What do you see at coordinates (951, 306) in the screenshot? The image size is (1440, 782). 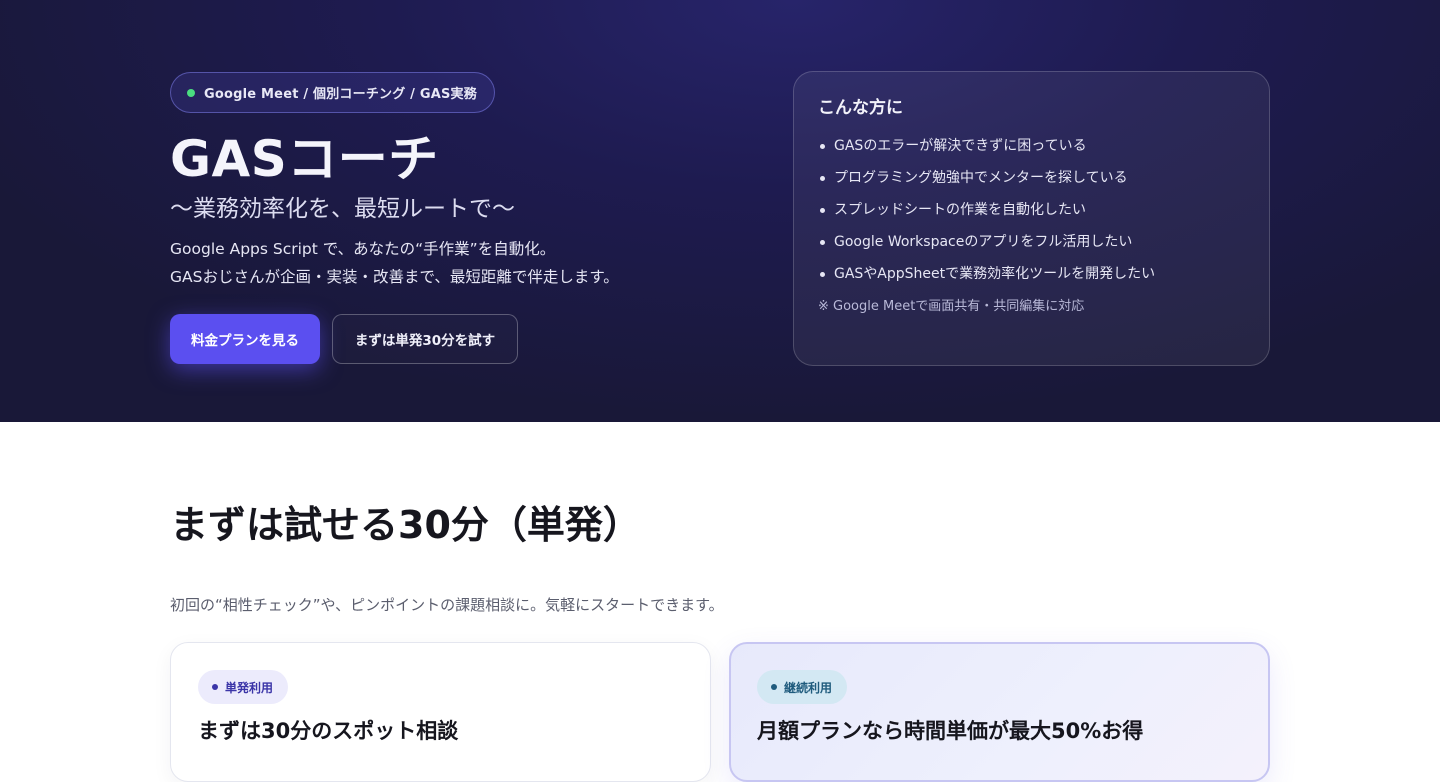 I see `target-audience-note: ※ Google Meetで画面共有・共同編集に対応` at bounding box center [951, 306].